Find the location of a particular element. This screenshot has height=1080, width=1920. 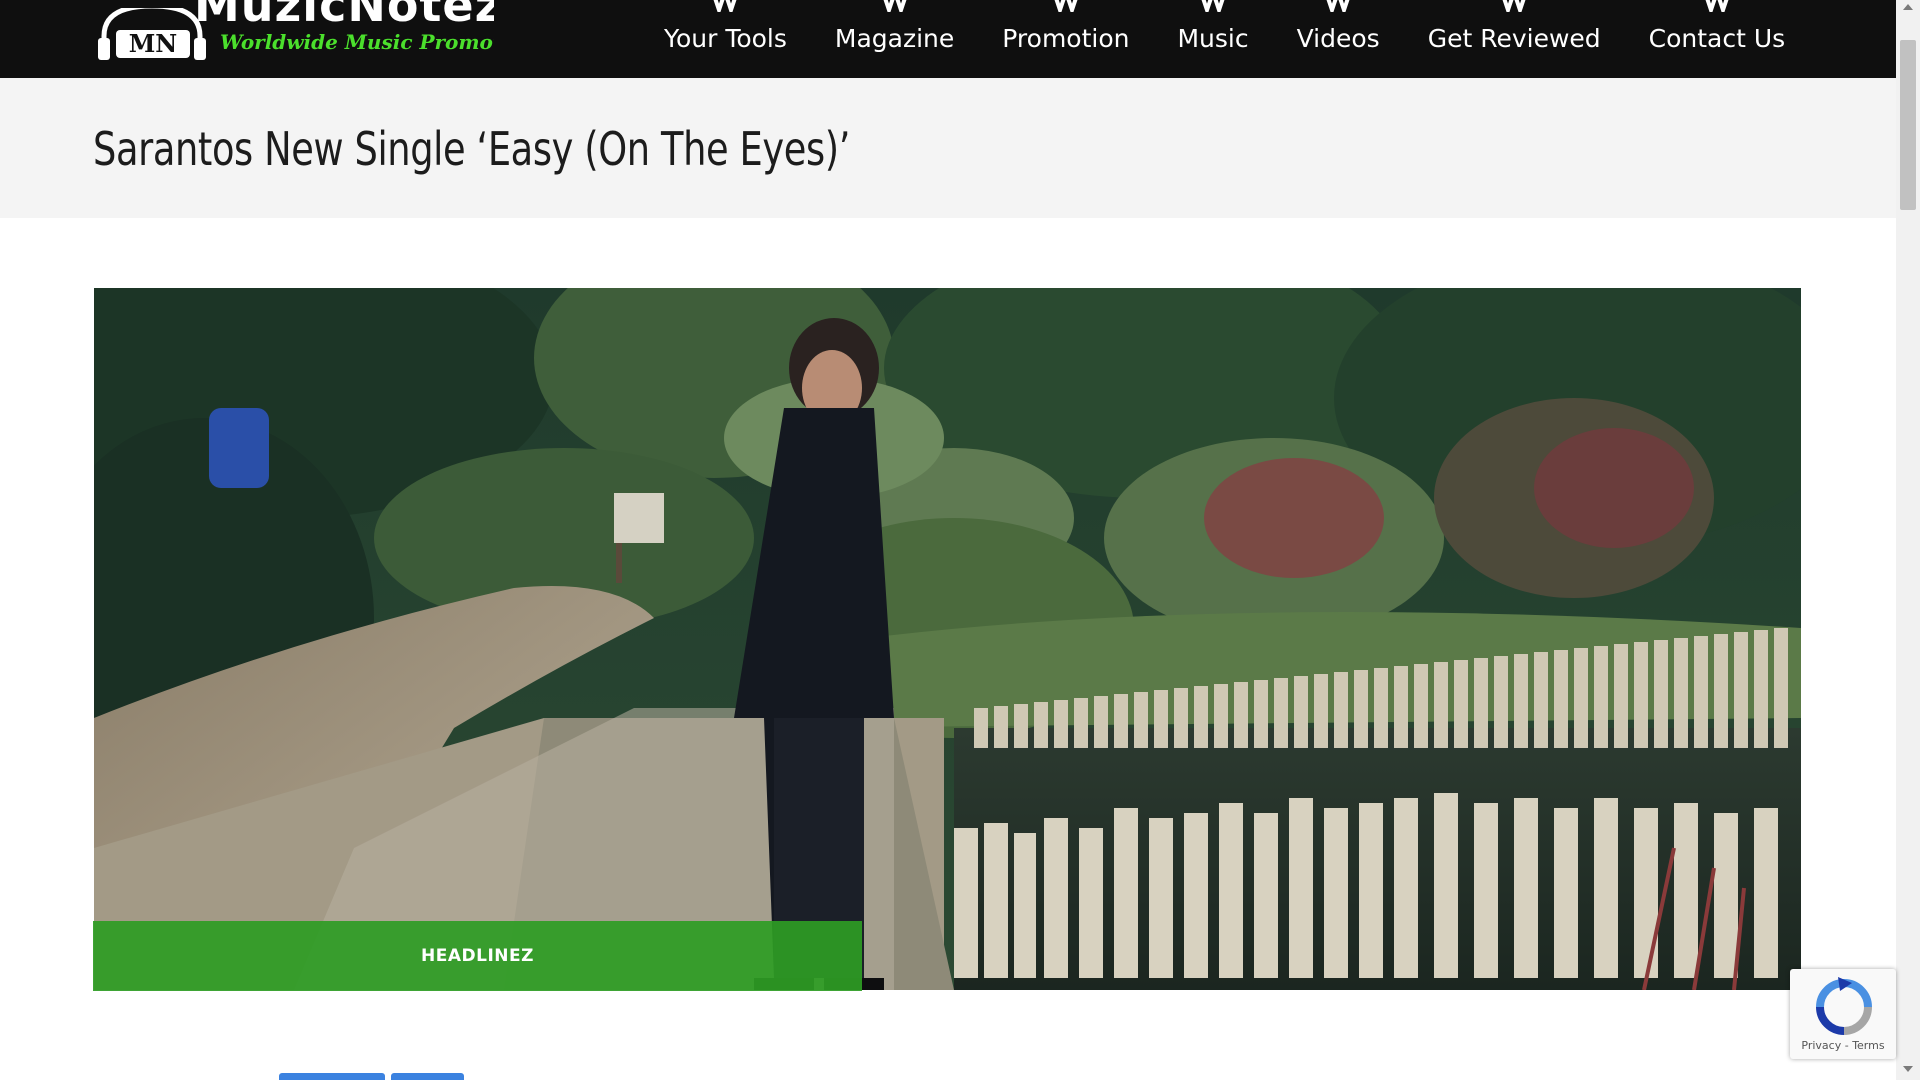

nav-label: Promotion is located at coordinates (1066, 38).